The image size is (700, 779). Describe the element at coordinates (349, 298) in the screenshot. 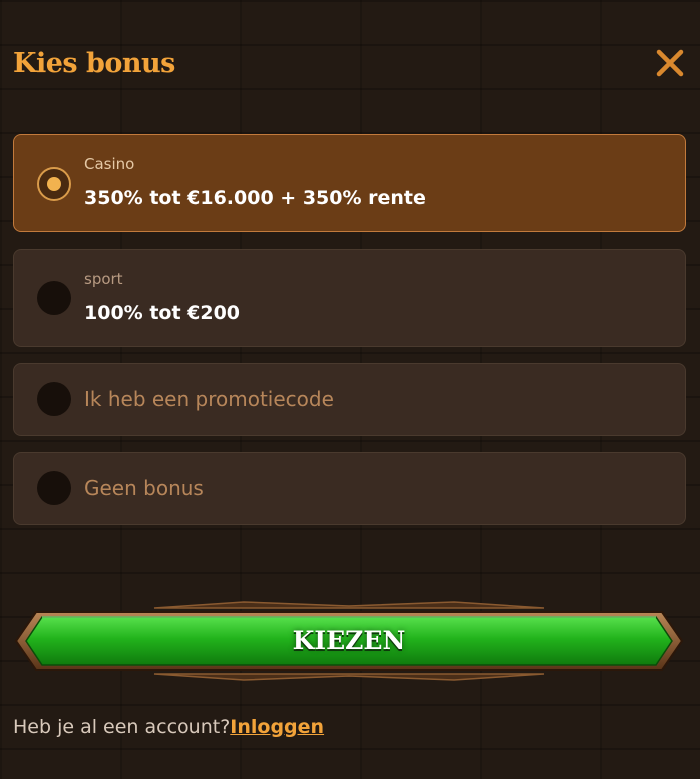

I see `bonus-option-sport: sport 100% tot €200` at that location.